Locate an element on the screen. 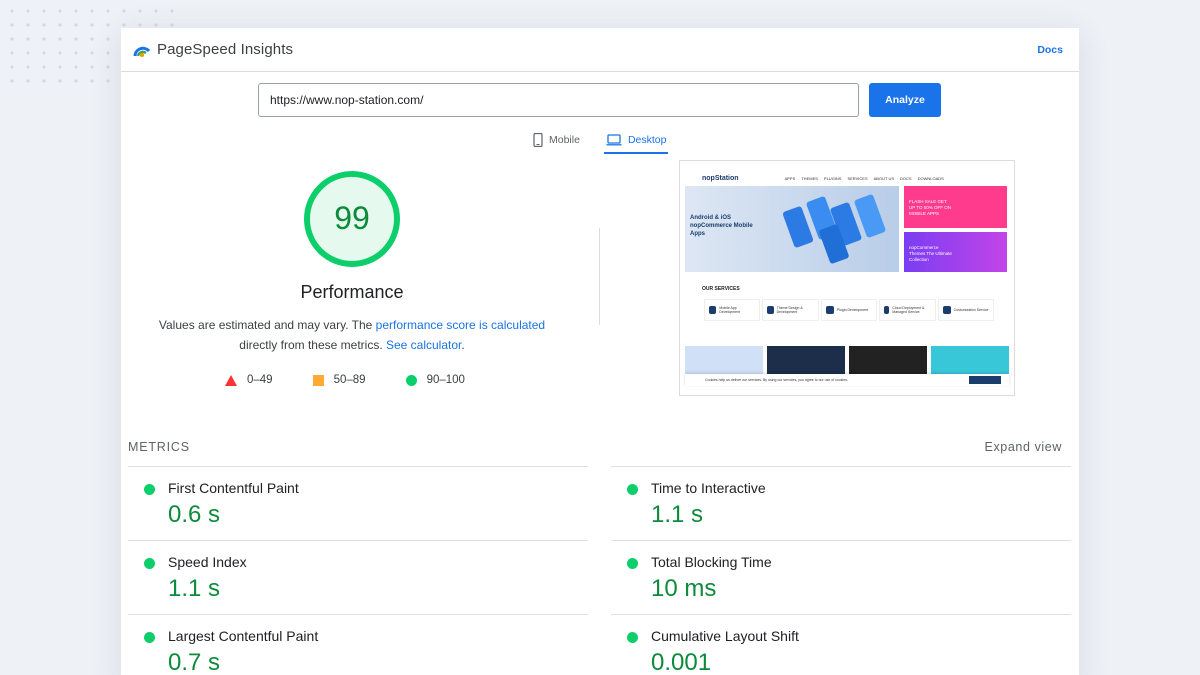 This screenshot has width=1200, height=675. analyze-button: Analyze is located at coordinates (905, 100).